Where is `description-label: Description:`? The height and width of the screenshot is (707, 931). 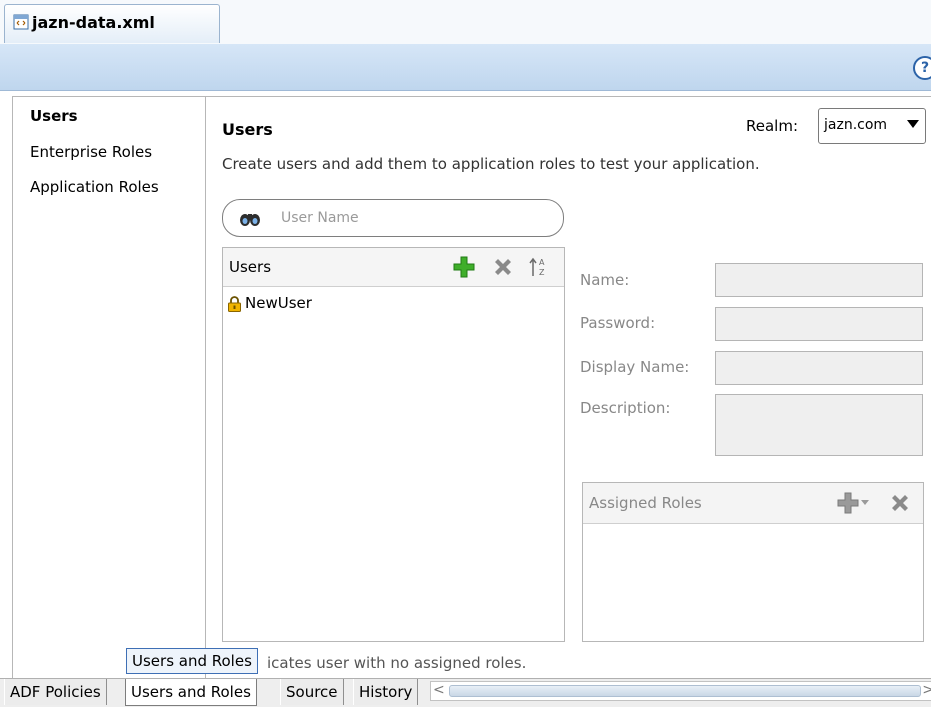
description-label: Description: is located at coordinates (625, 408).